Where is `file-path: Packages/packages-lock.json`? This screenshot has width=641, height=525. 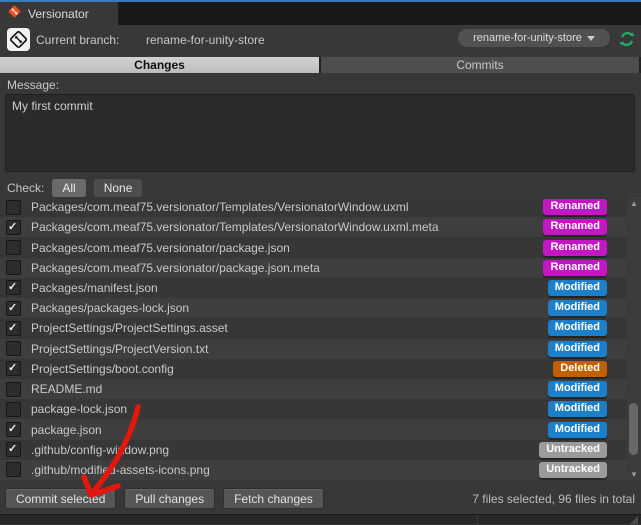
file-path: Packages/packages-lock.json is located at coordinates (110, 308).